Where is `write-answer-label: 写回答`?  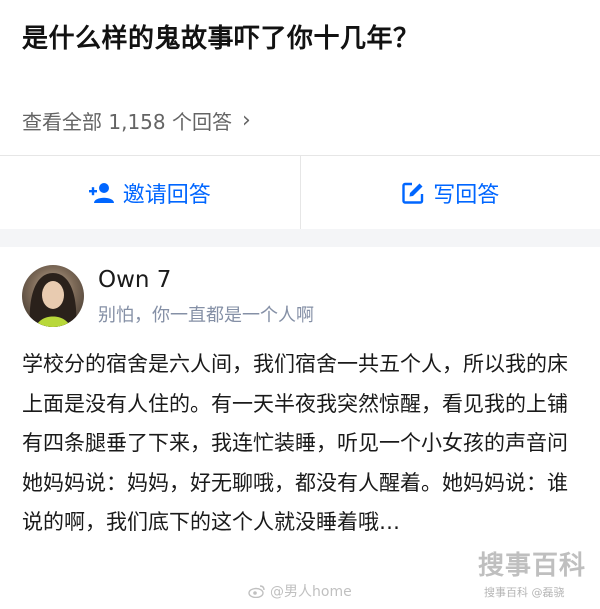 write-answer-label: 写回答 is located at coordinates (466, 195).